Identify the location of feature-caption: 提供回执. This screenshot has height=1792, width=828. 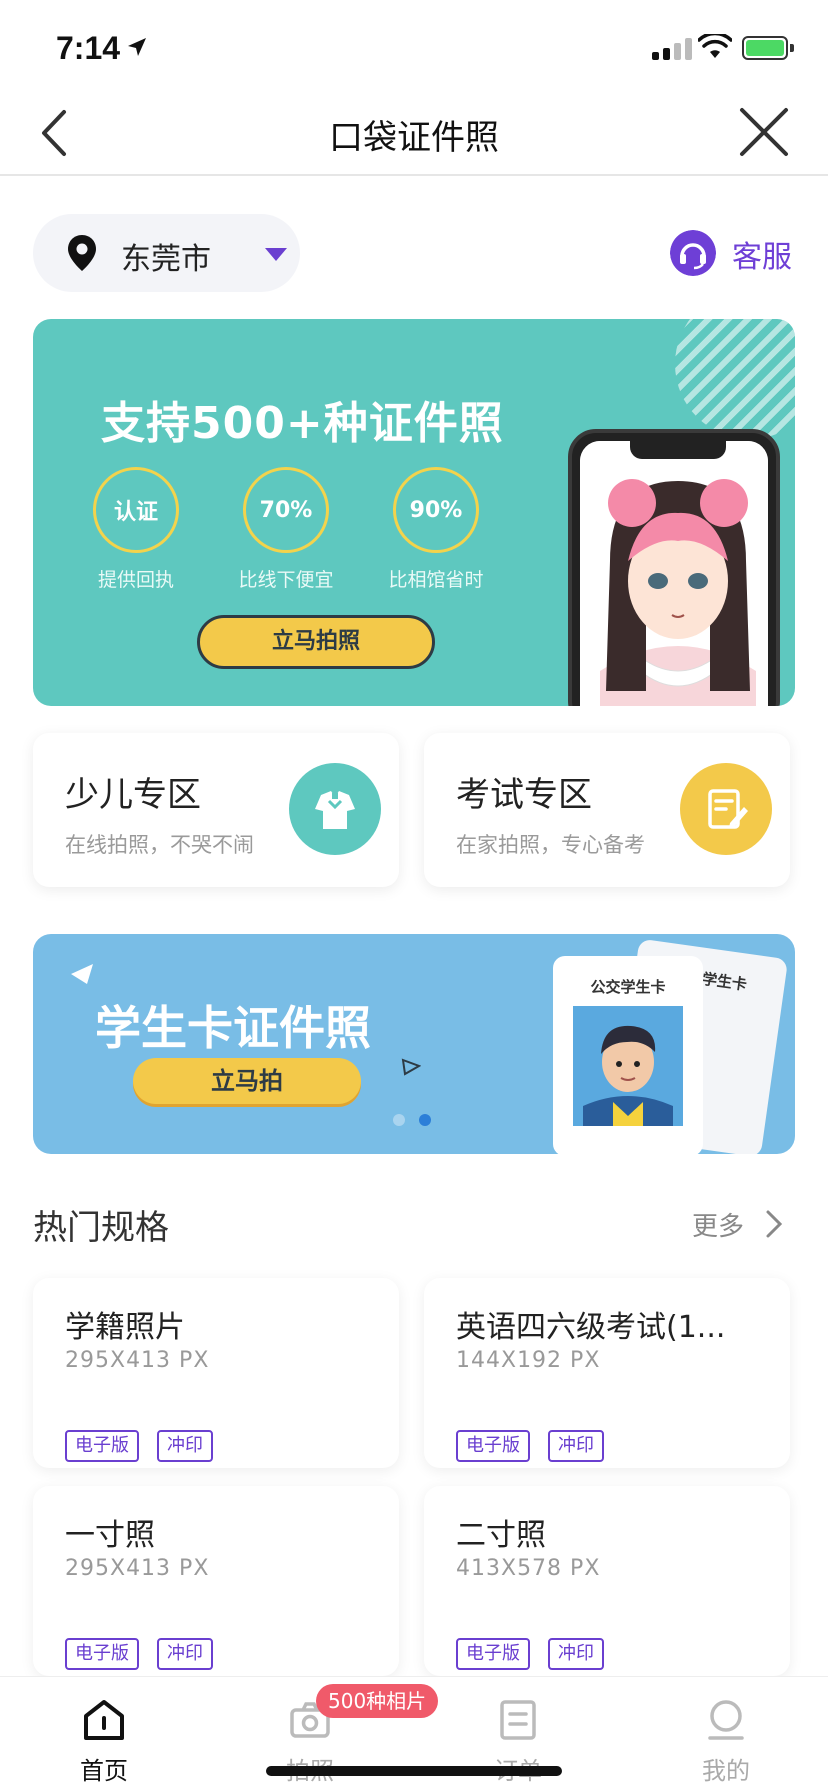
(135, 580).